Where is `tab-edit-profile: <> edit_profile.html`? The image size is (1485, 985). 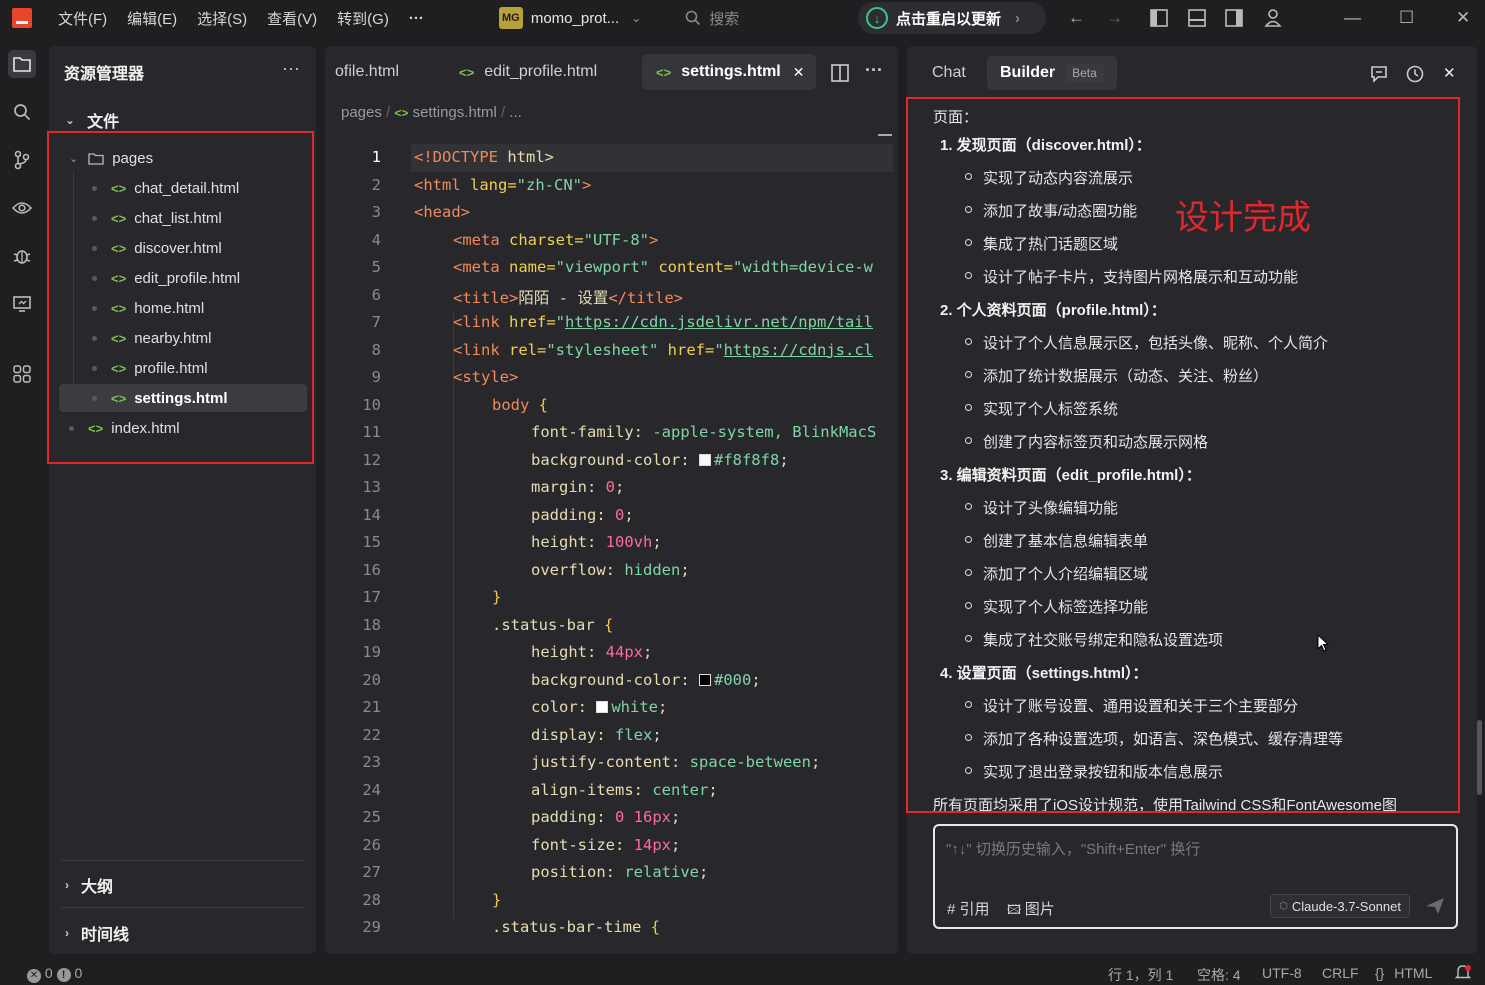
tab-edit-profile: <> edit_profile.html is located at coordinates (528, 72).